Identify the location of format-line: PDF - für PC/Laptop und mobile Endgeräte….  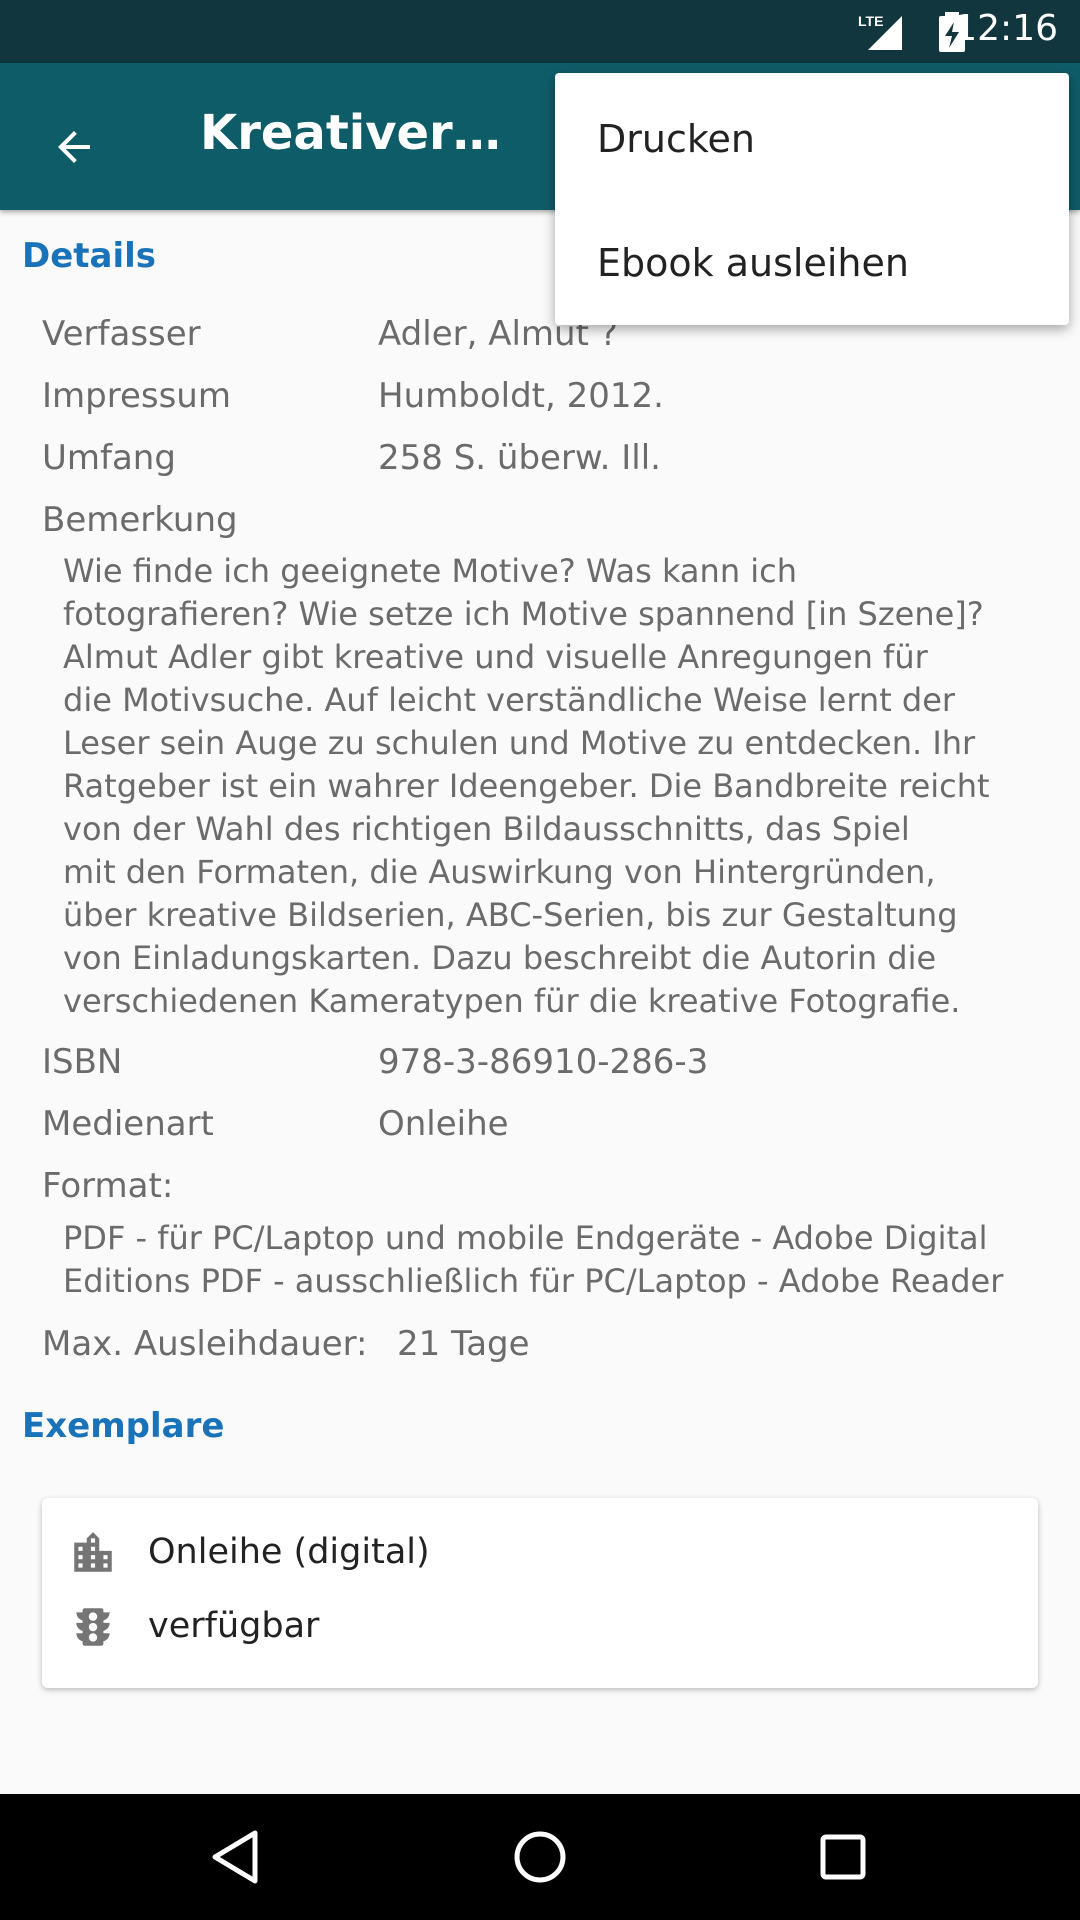
(525, 1238).